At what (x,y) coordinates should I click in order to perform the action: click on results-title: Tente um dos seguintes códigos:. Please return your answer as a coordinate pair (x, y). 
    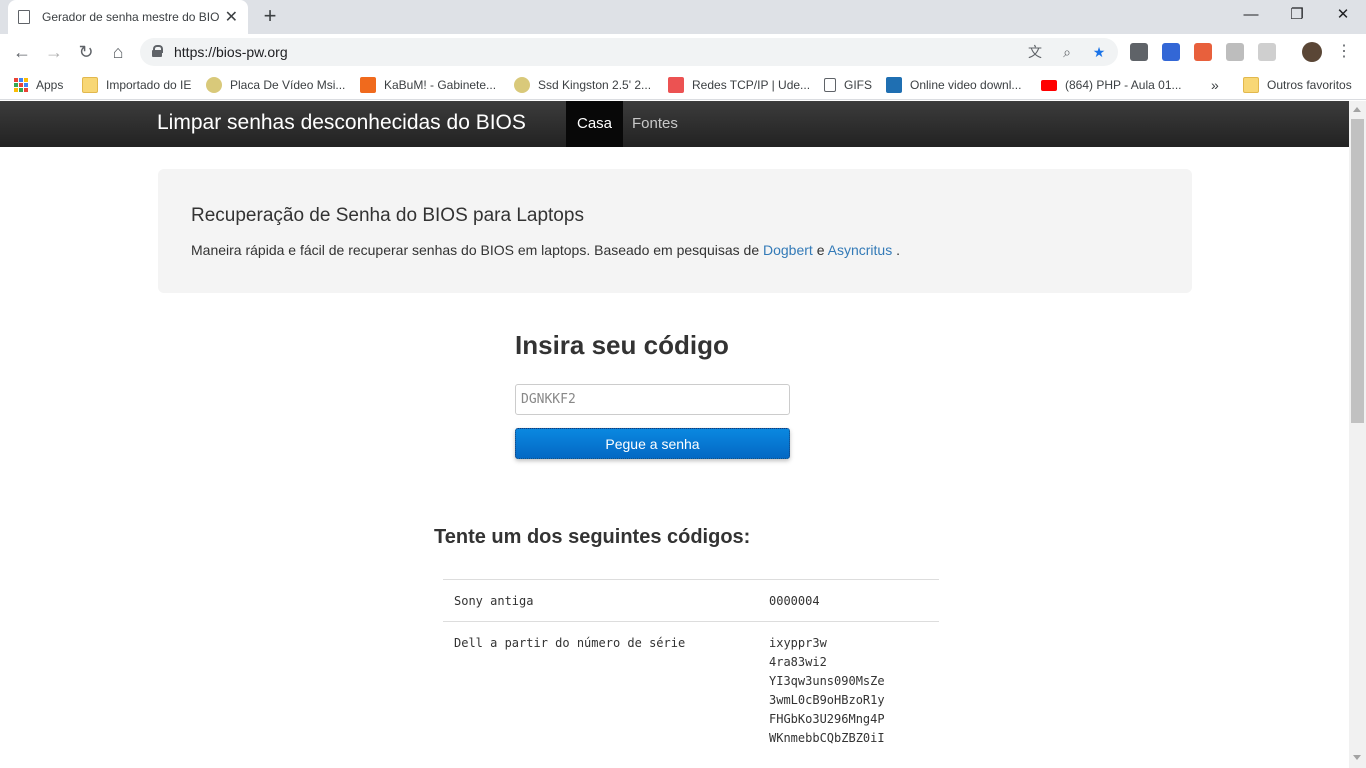
    Looking at the image, I should click on (592, 537).